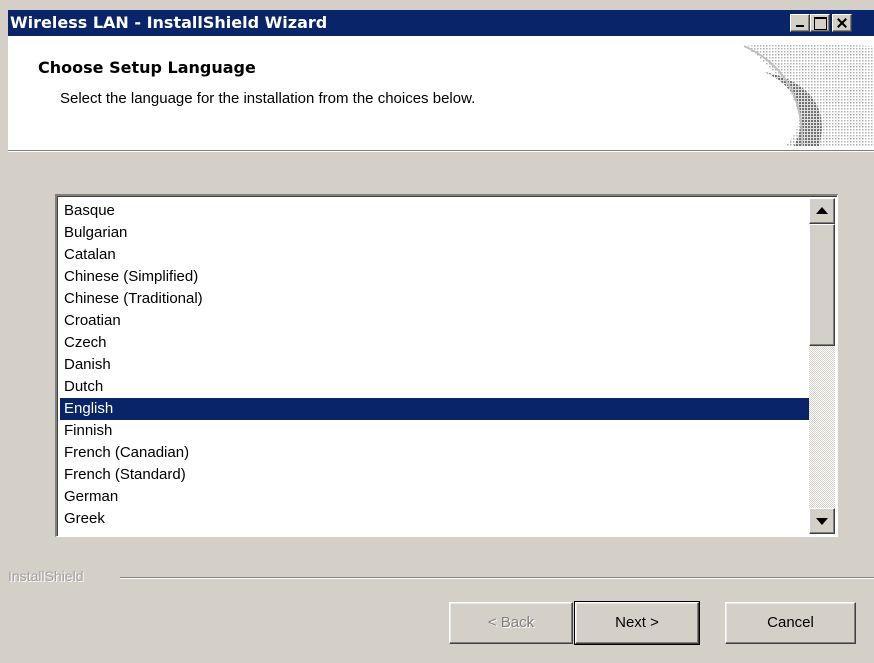  What do you see at coordinates (637, 623) in the screenshot?
I see `next-button: Next >` at bounding box center [637, 623].